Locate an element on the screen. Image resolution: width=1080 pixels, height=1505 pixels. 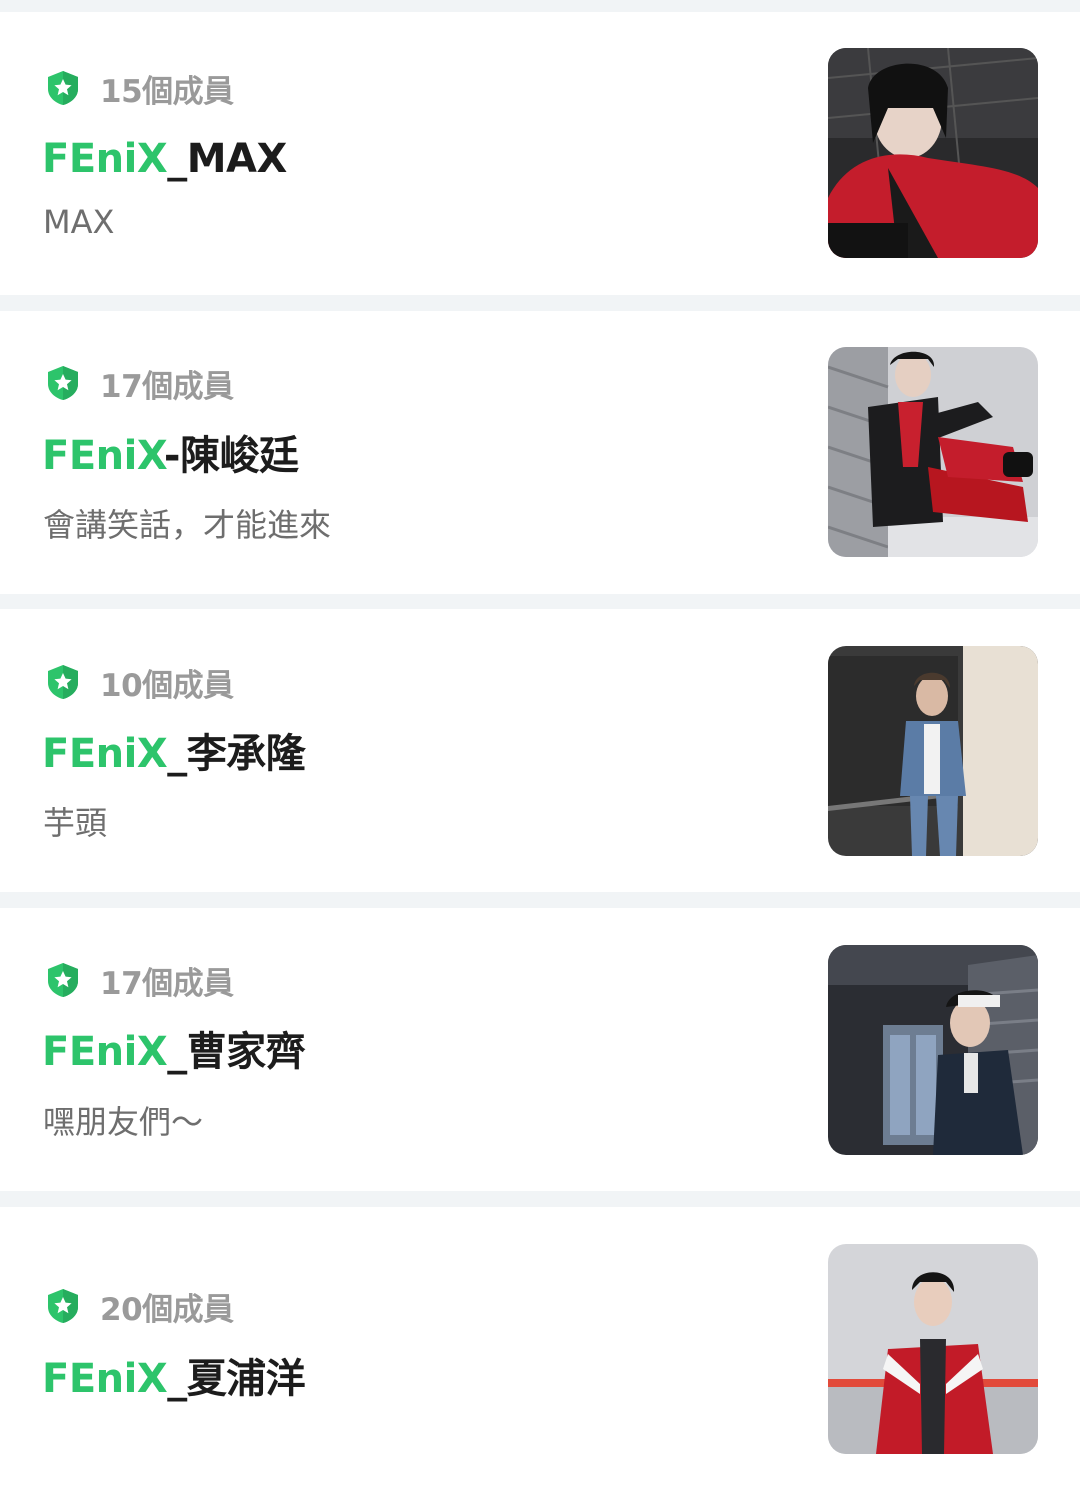
room-title: FEniX_李承隆 is located at coordinates (174, 754).